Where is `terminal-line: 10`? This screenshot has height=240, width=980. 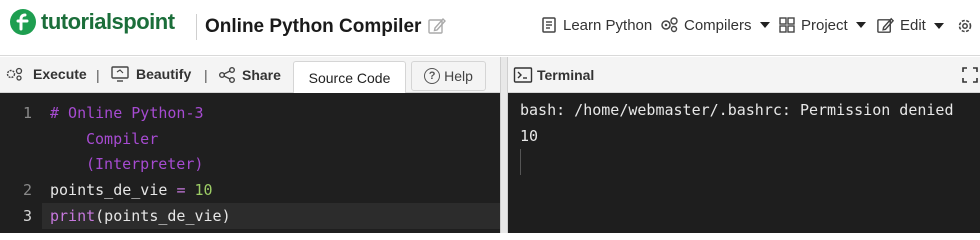
terminal-line: 10 is located at coordinates (529, 136).